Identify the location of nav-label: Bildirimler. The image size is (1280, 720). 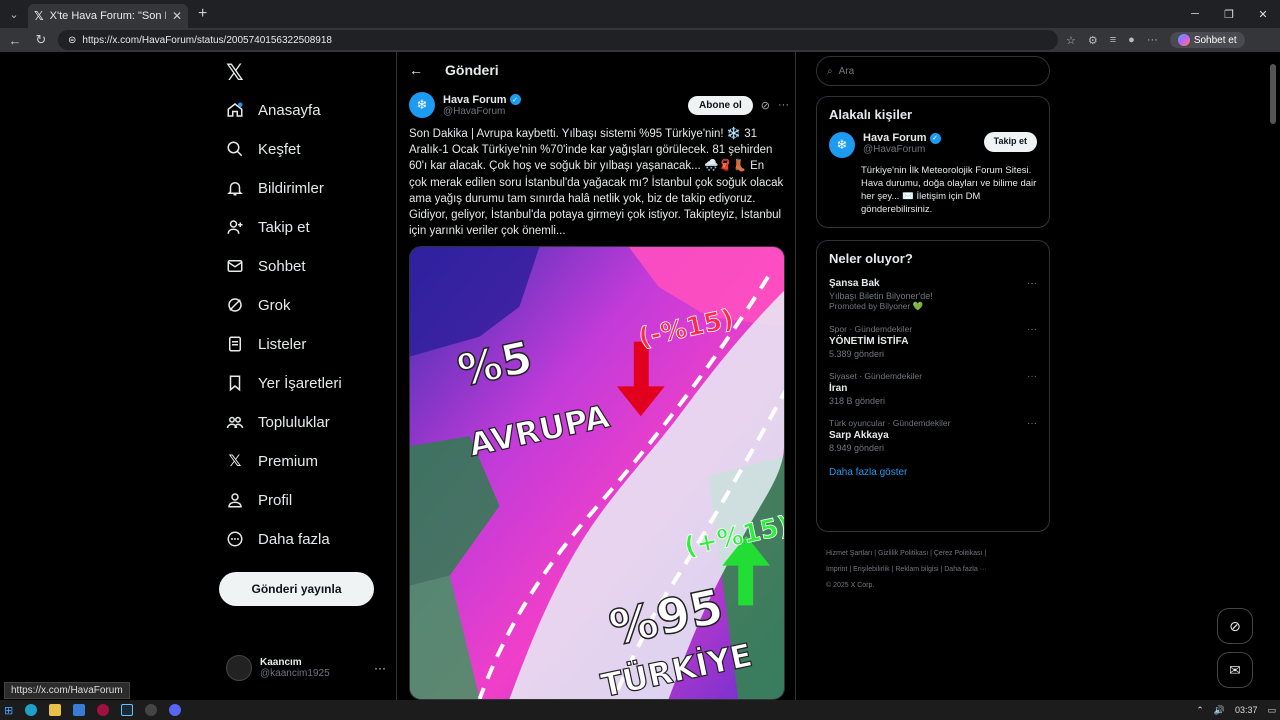
(291, 188).